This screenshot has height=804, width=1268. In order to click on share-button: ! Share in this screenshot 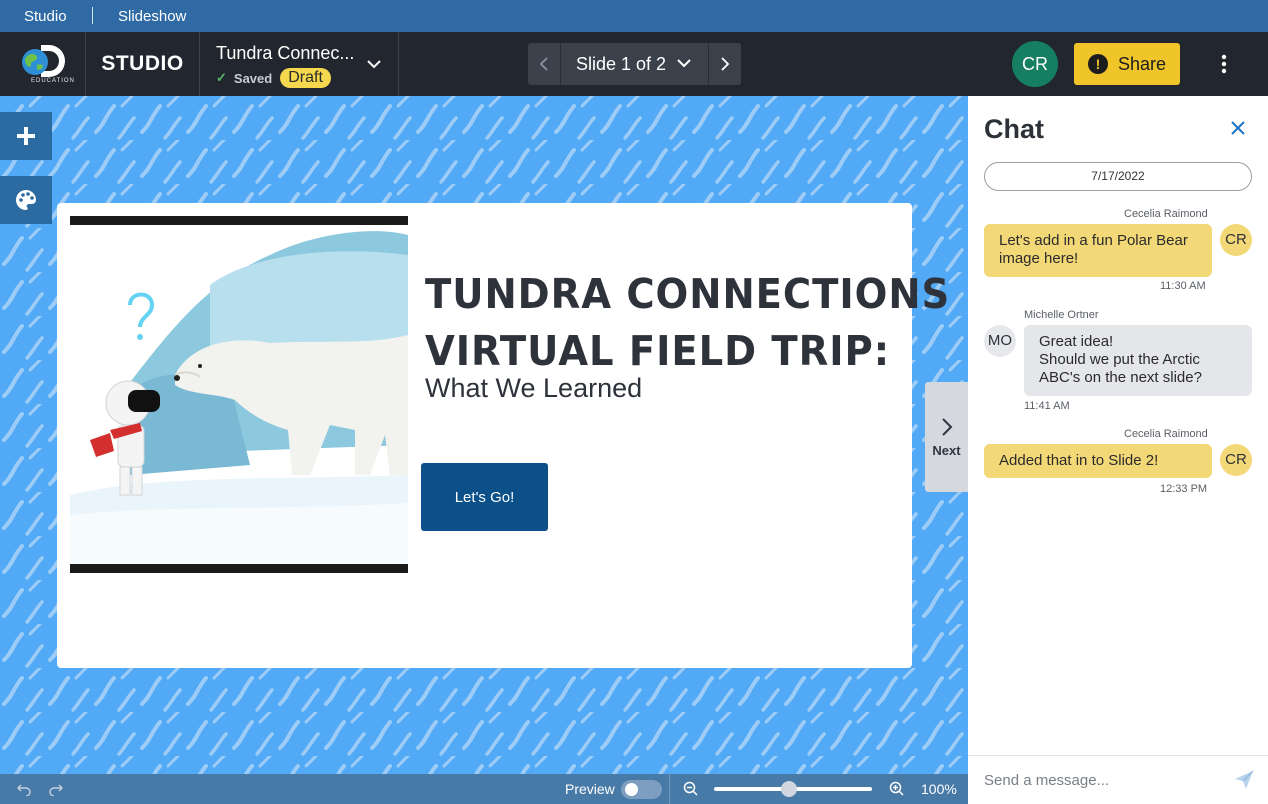, I will do `click(1127, 64)`.